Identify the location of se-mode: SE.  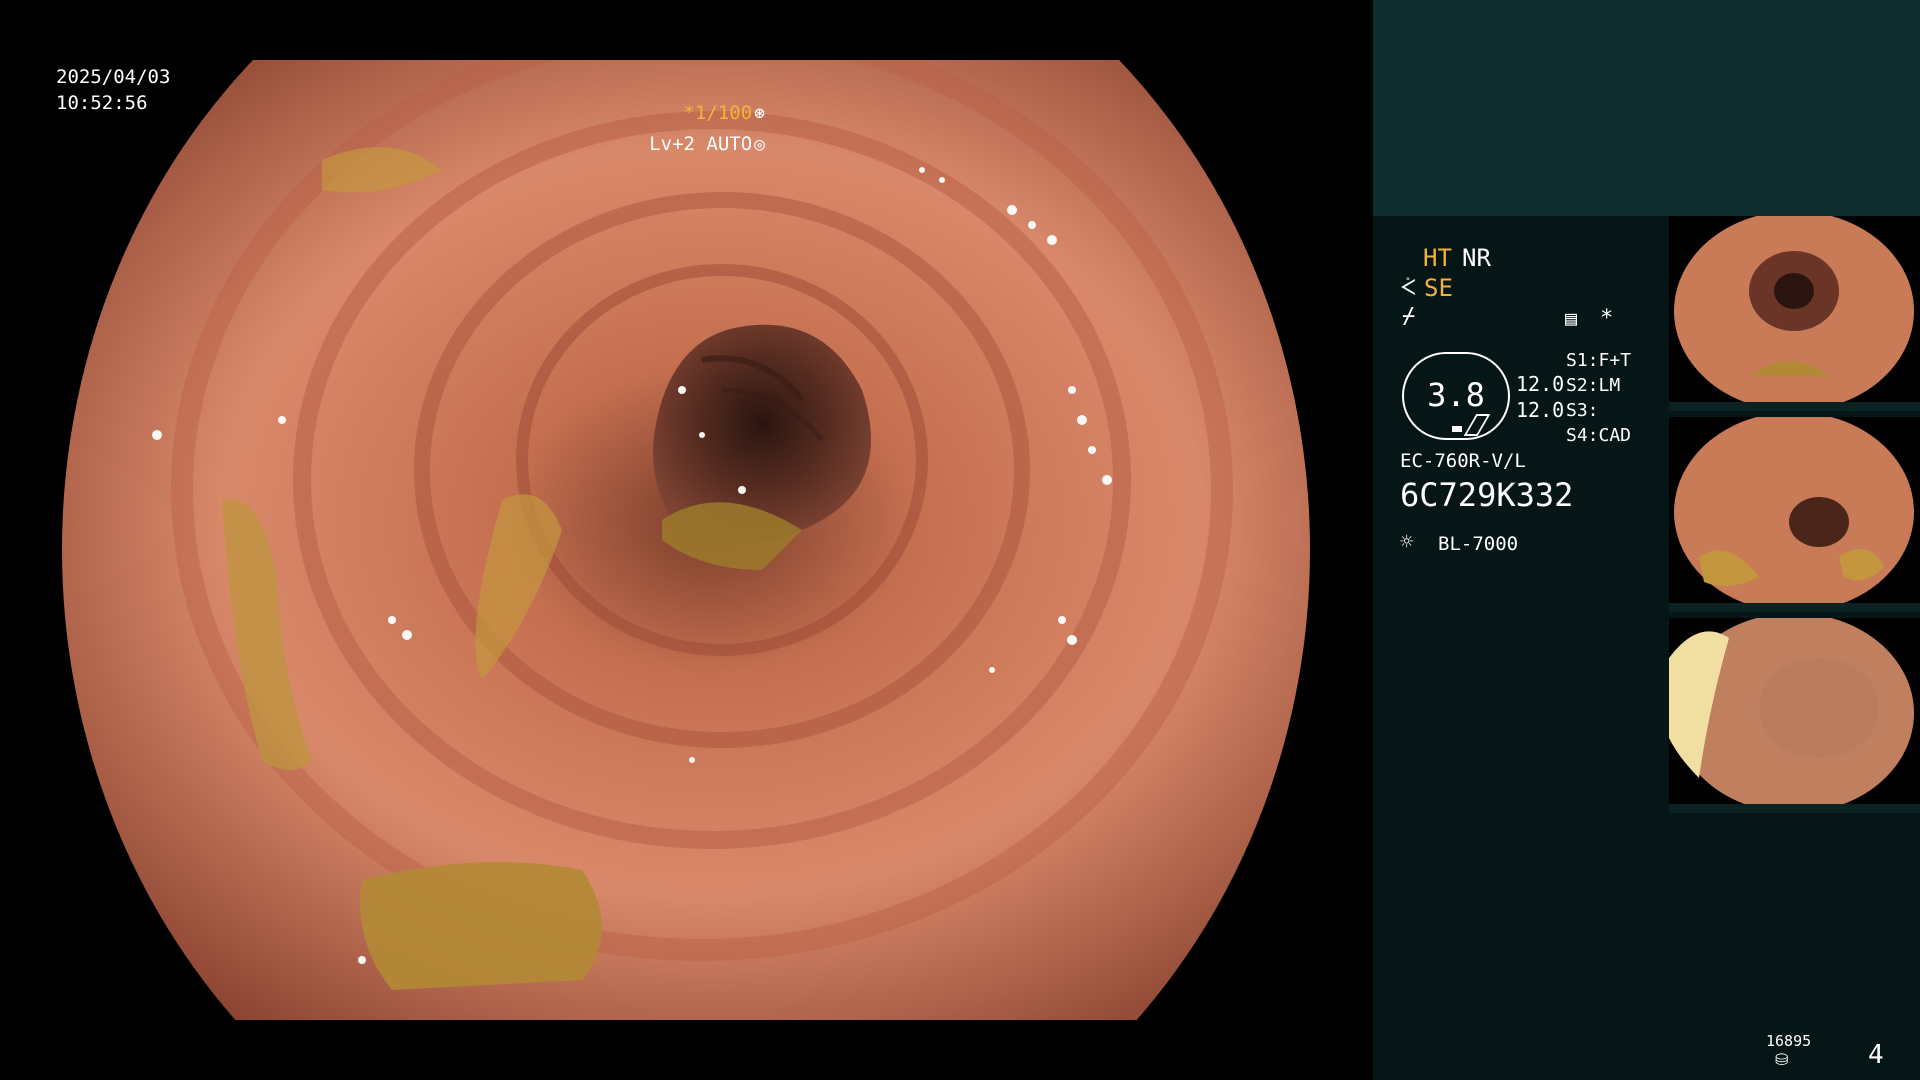
(1438, 288).